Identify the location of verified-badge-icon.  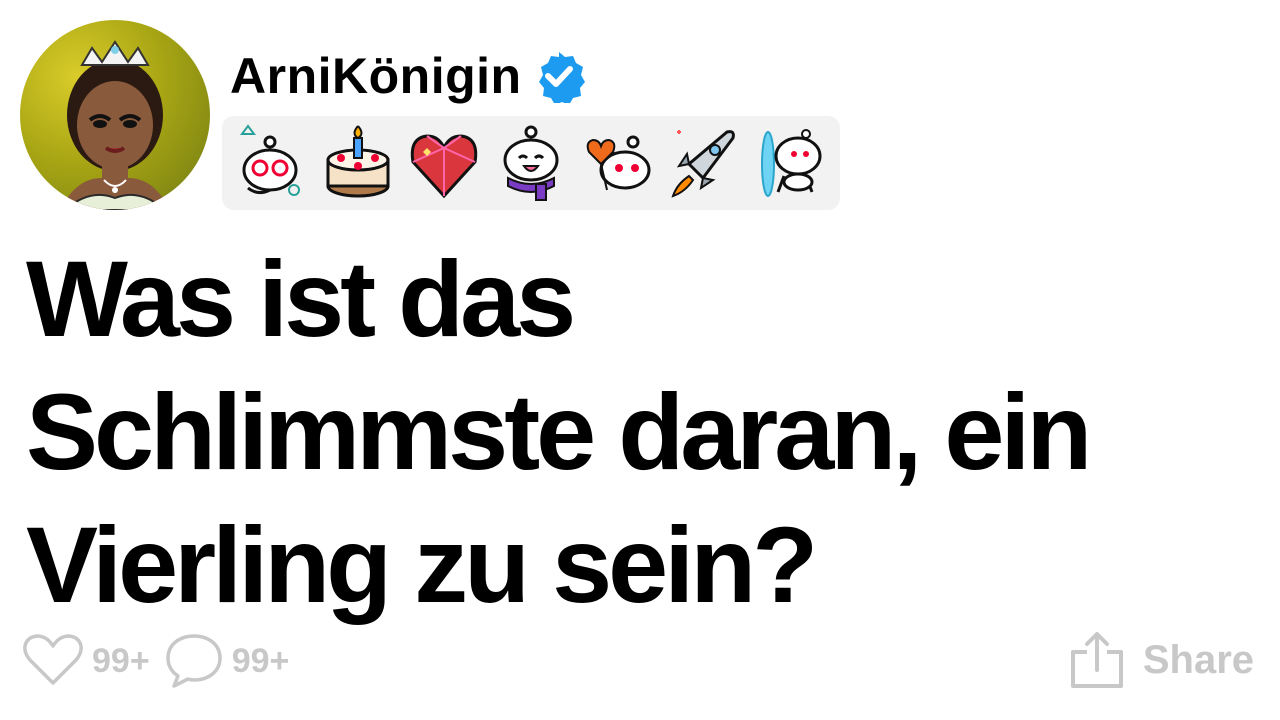
(561, 77).